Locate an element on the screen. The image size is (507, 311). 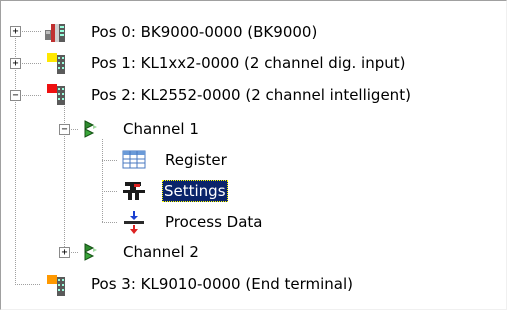
tree-item-label: Channel 2 is located at coordinates (161, 252).